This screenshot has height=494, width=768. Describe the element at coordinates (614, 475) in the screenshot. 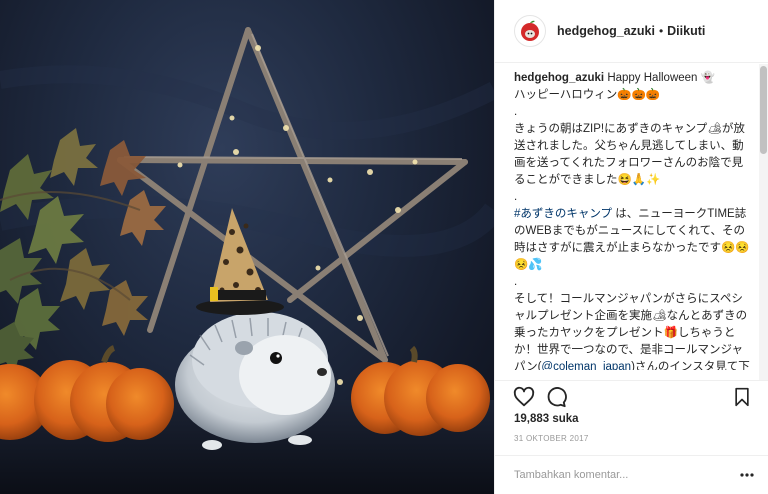

I see `comment-input` at that location.